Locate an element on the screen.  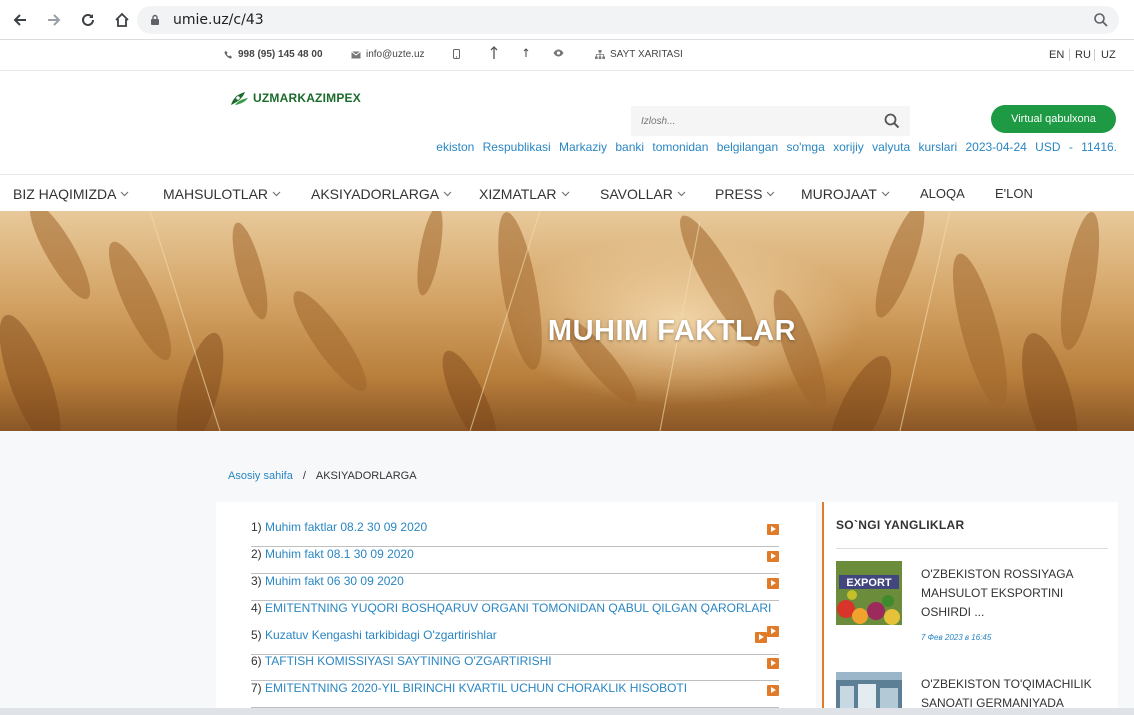
reload-button is located at coordinates (88, 20).